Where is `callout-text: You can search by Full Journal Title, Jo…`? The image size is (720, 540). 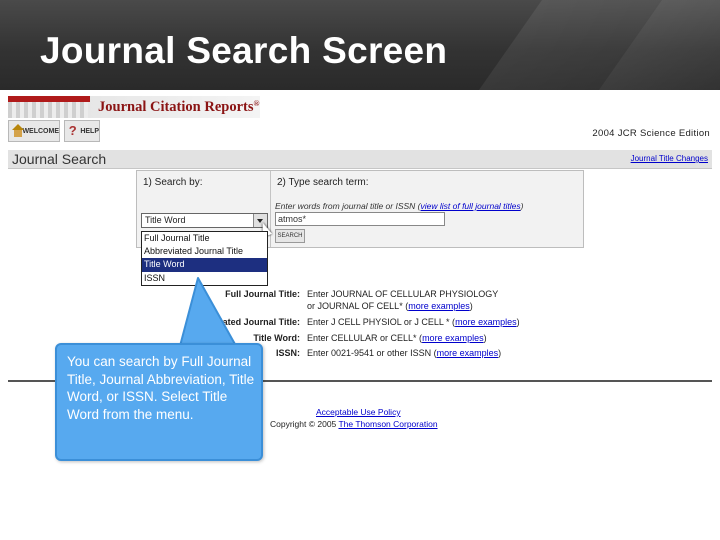
callout-text: You can search by Full Journal Title, Jo… is located at coordinates (161, 388).